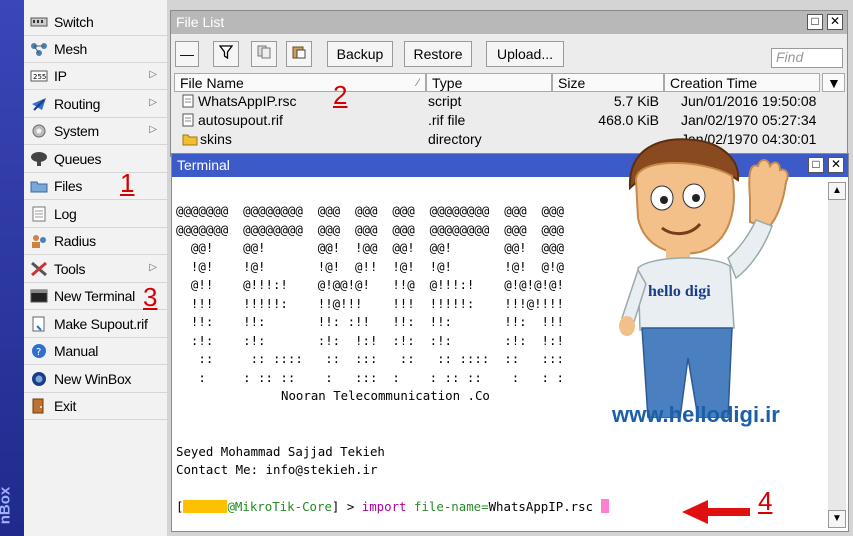 The image size is (853, 536). I want to click on cell-type: script, so click(445, 101).